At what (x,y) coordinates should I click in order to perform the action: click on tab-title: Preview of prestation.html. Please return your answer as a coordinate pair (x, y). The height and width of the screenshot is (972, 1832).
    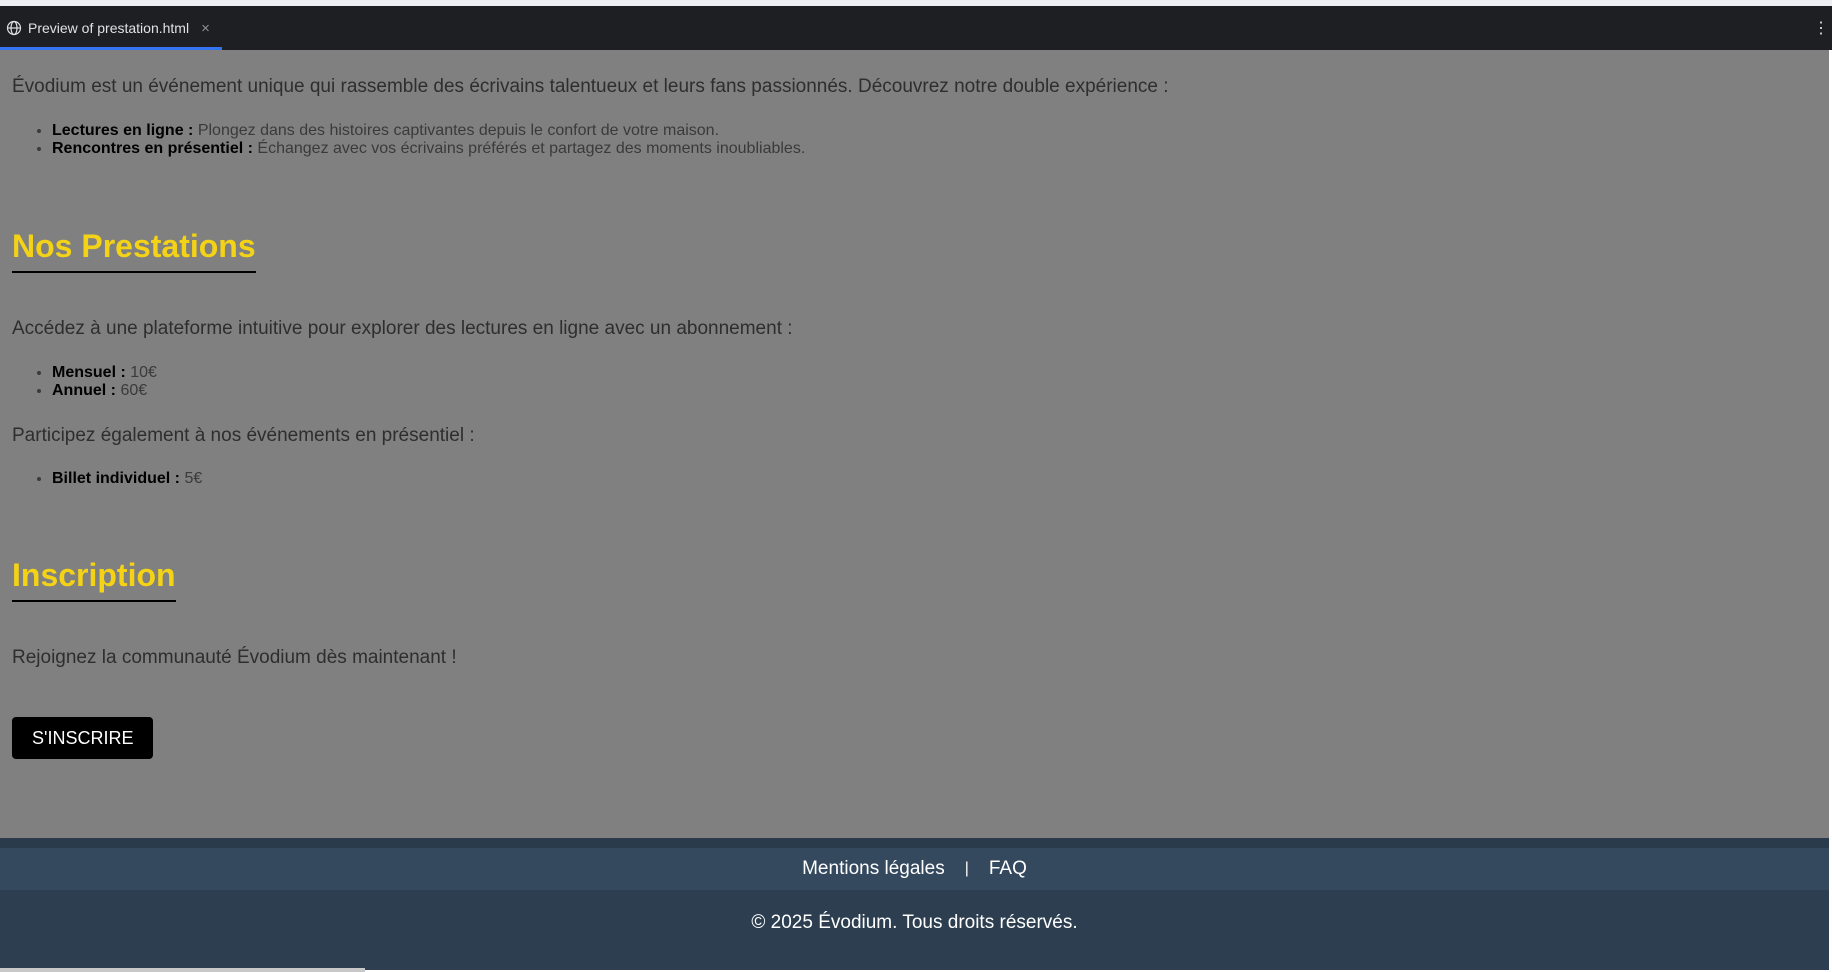
    Looking at the image, I should click on (109, 28).